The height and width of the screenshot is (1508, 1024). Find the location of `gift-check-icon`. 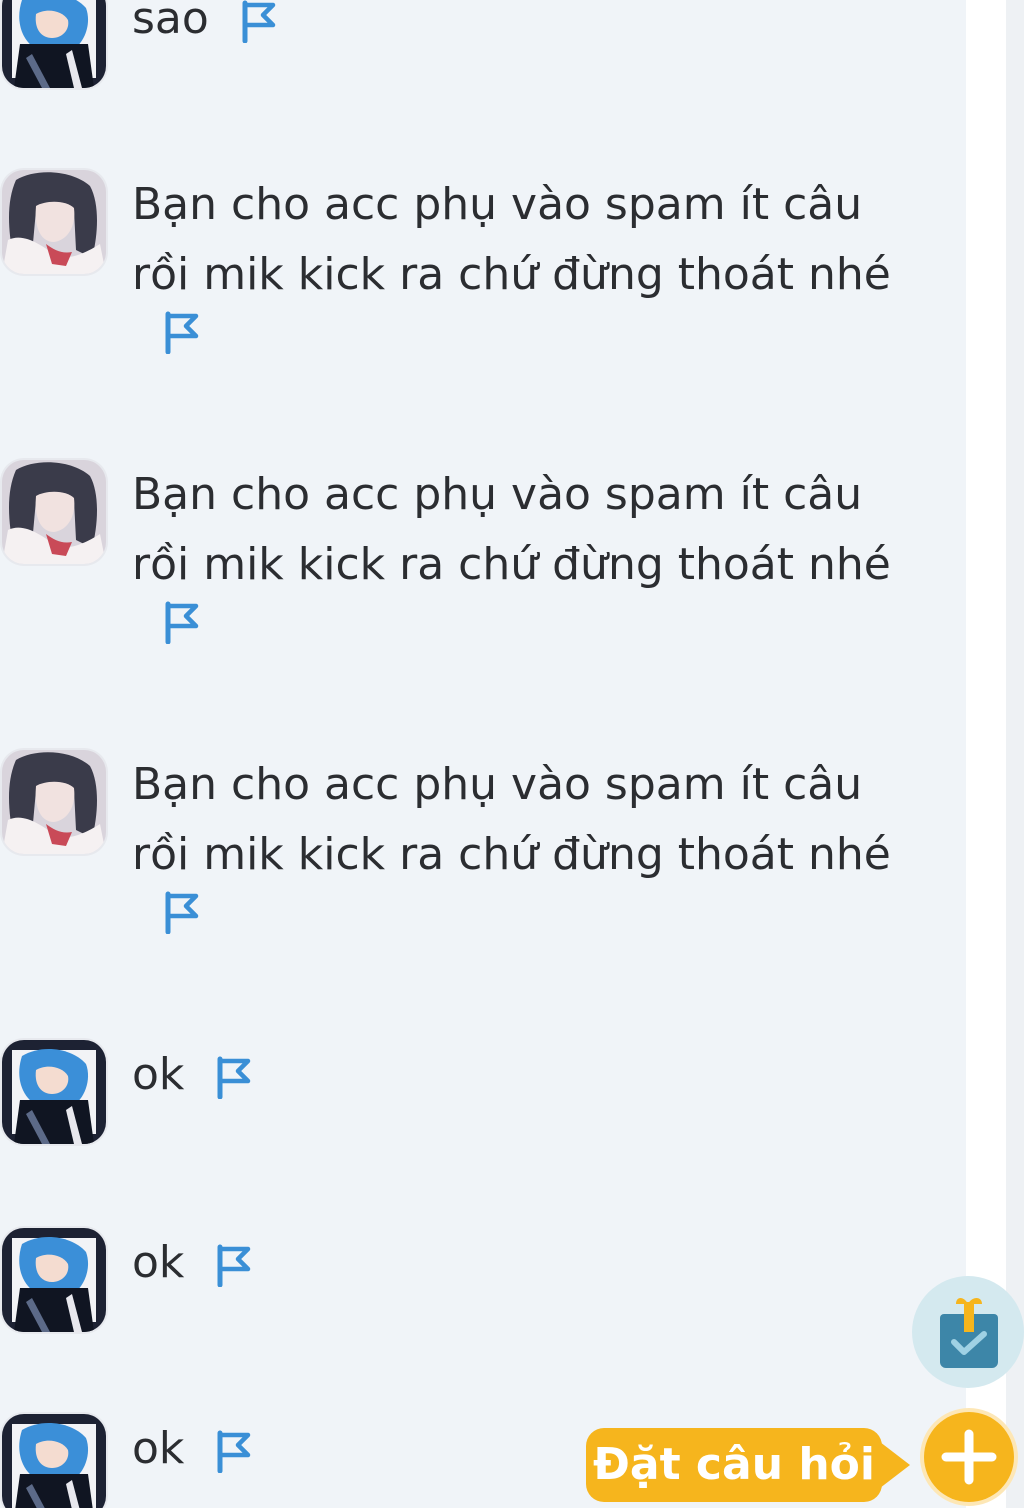

gift-check-icon is located at coordinates (969, 1333).